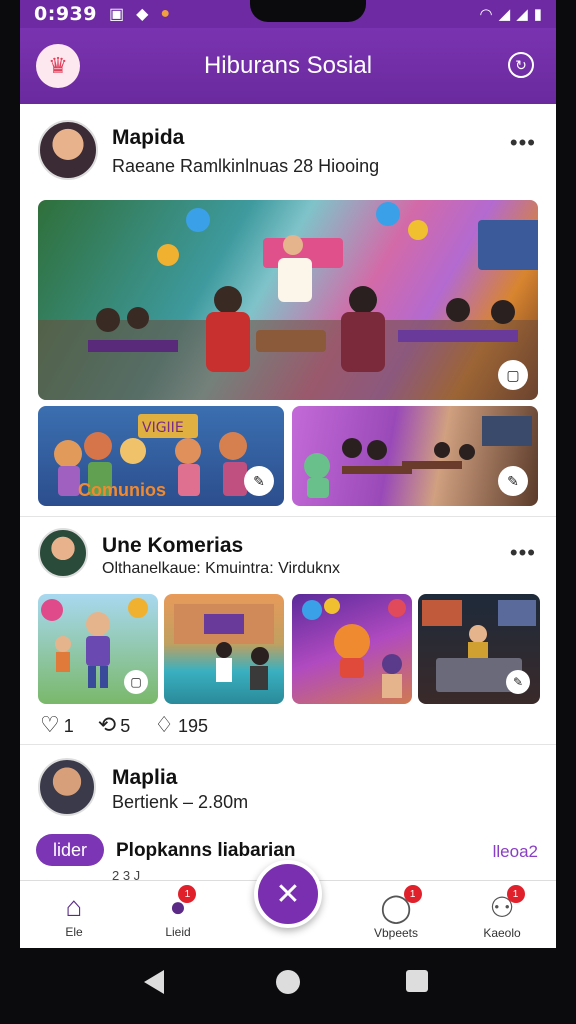  What do you see at coordinates (165, 13) in the screenshot?
I see `orange-app-icon: ●` at bounding box center [165, 13].